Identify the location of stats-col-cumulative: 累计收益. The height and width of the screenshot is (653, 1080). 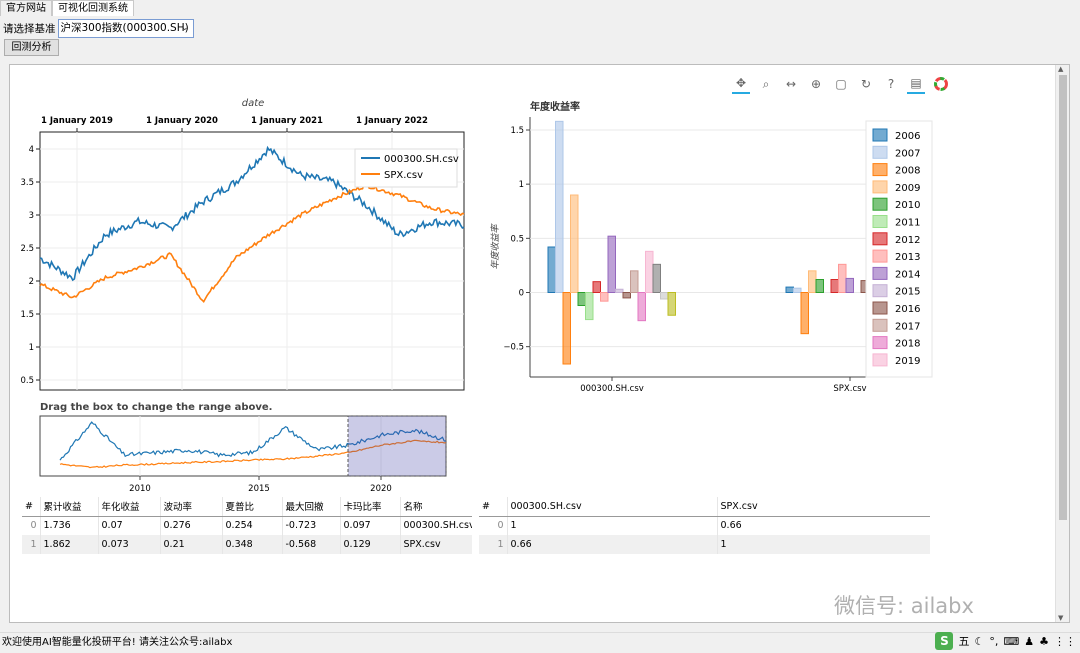
(68, 507).